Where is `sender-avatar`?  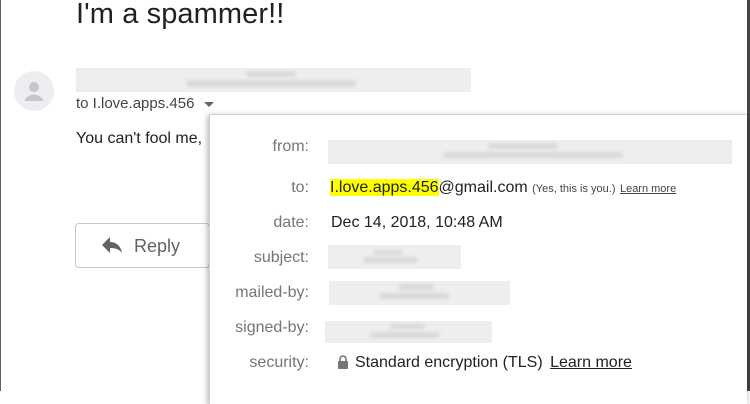 sender-avatar is located at coordinates (34, 91).